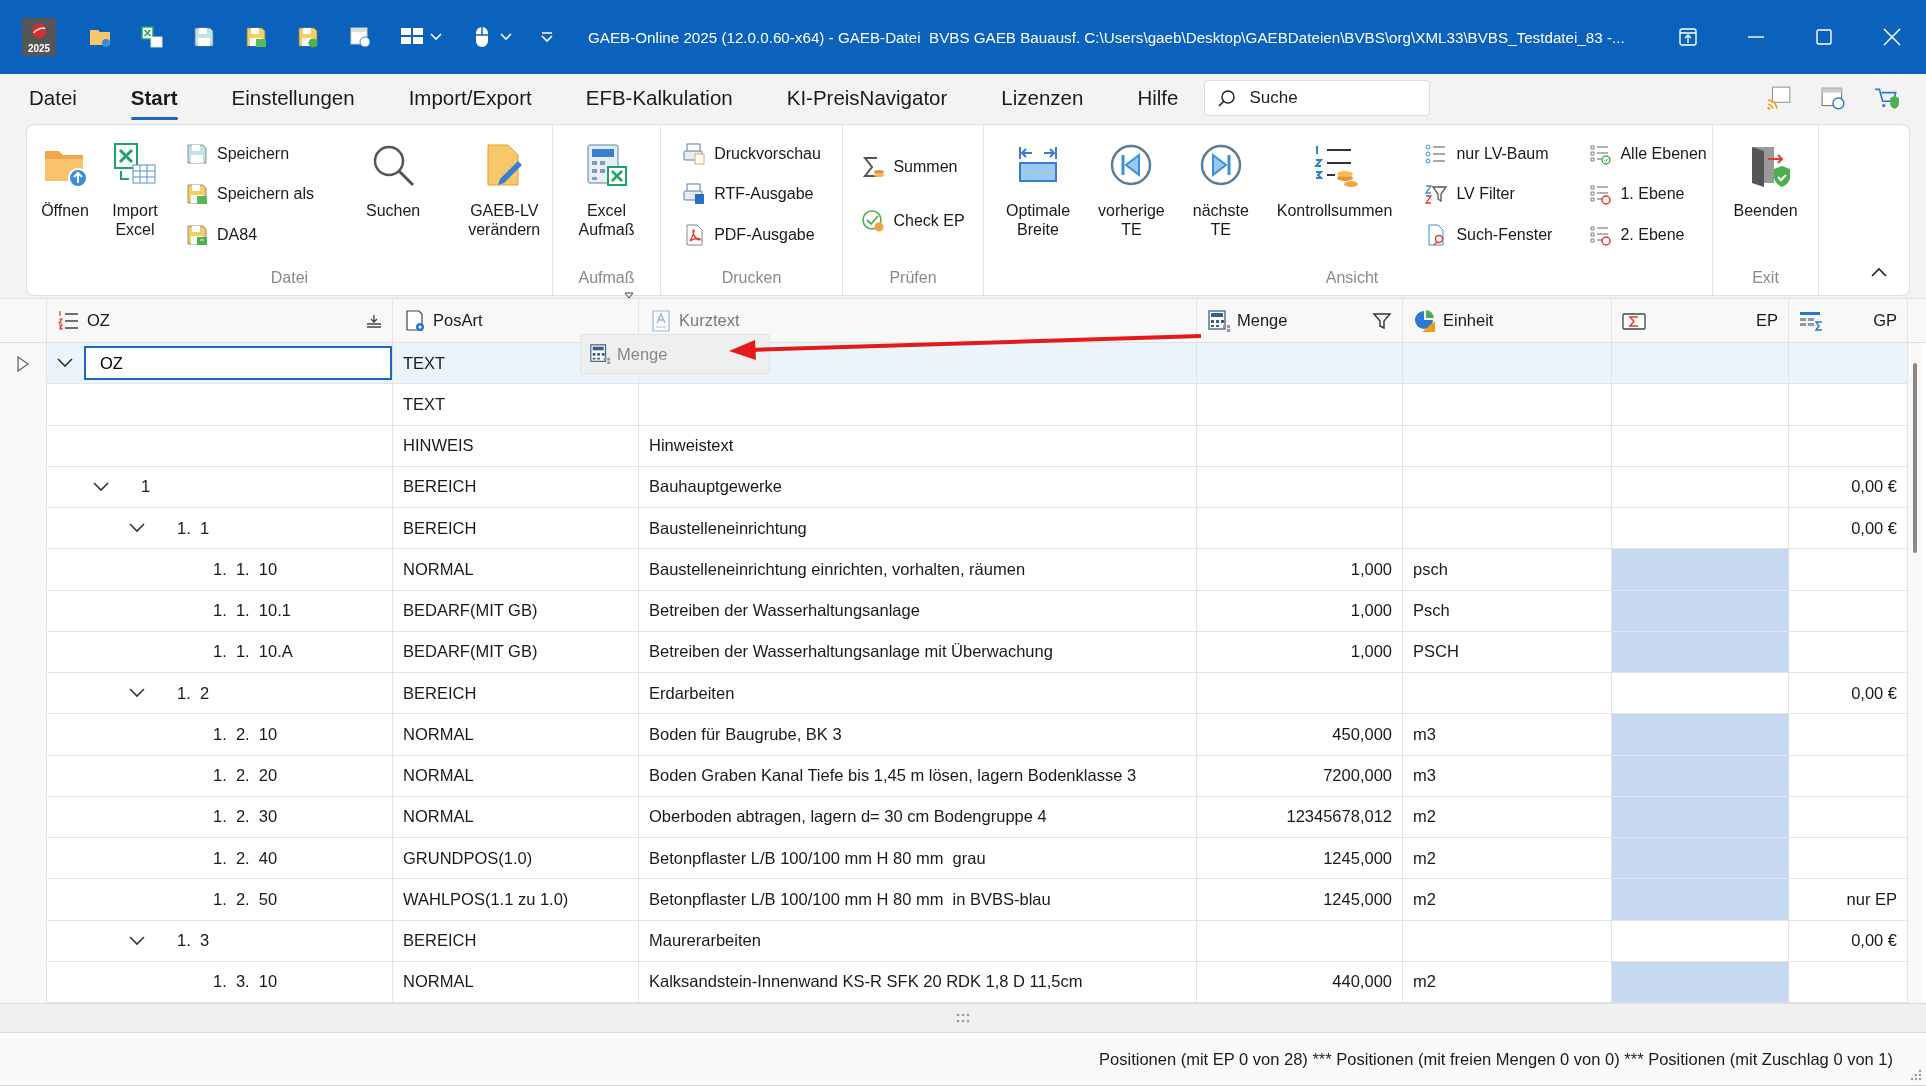 Image resolution: width=1926 pixels, height=1086 pixels. What do you see at coordinates (1042, 98) in the screenshot?
I see `menu-tab: Lizenzen` at bounding box center [1042, 98].